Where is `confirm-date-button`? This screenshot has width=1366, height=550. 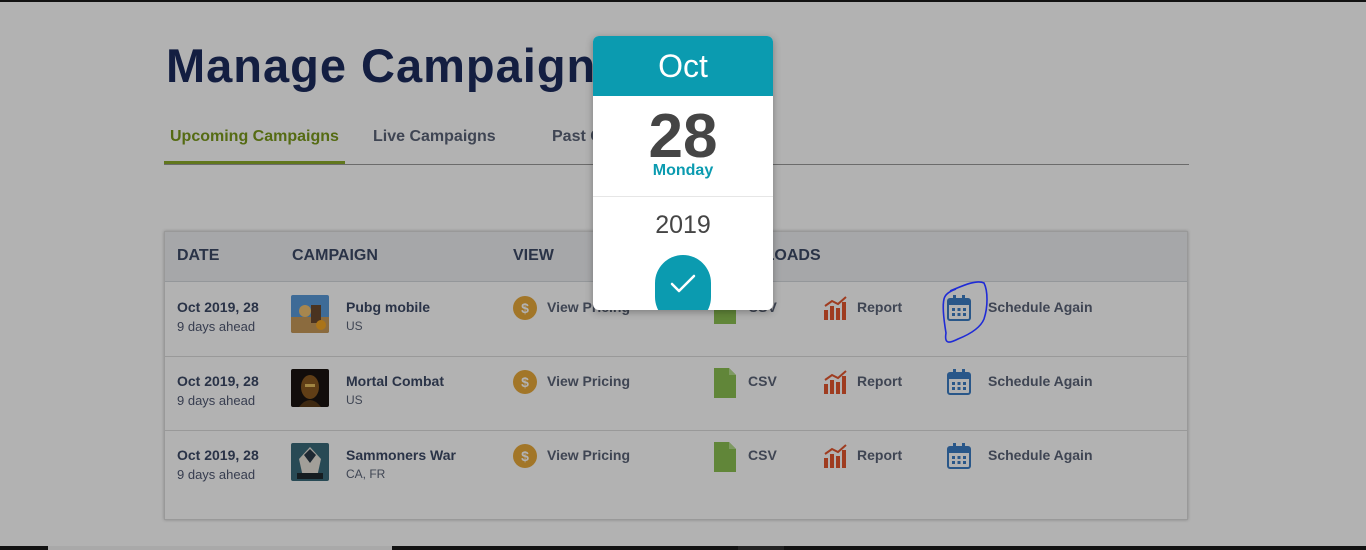
confirm-date-button is located at coordinates (683, 282).